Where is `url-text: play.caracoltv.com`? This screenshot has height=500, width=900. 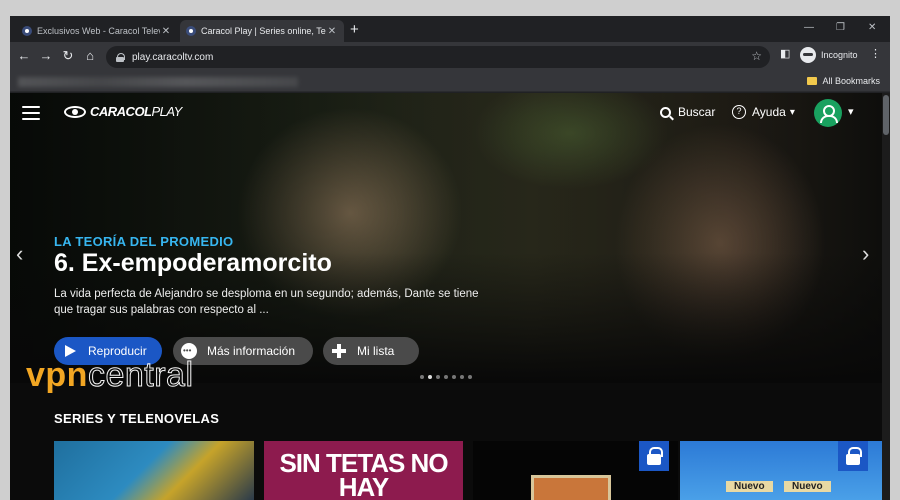 url-text: play.caracoltv.com is located at coordinates (172, 57).